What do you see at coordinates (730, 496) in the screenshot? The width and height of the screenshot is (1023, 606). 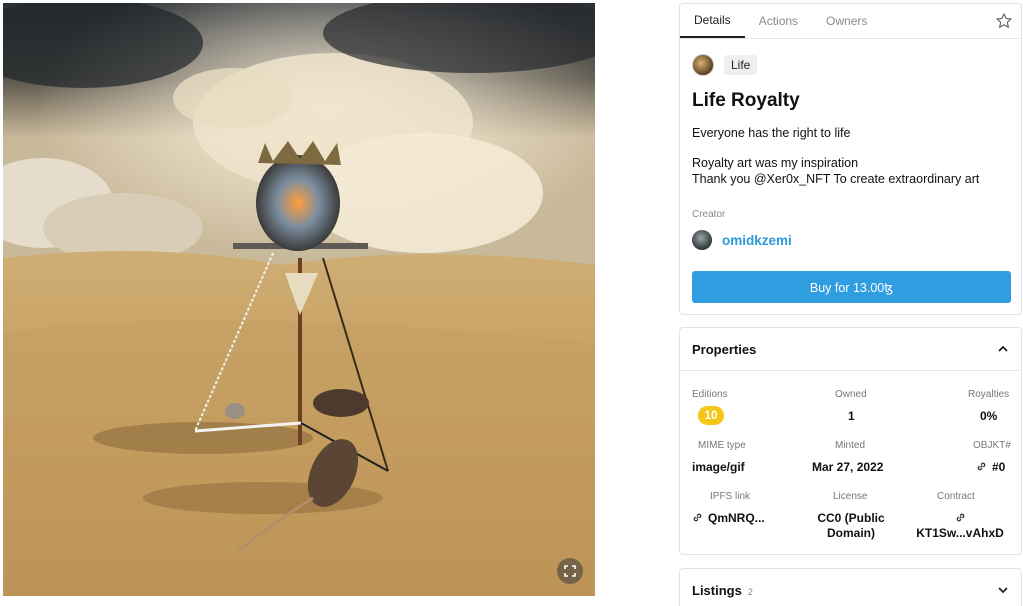 I see `ipfs-label: IPFS link` at bounding box center [730, 496].